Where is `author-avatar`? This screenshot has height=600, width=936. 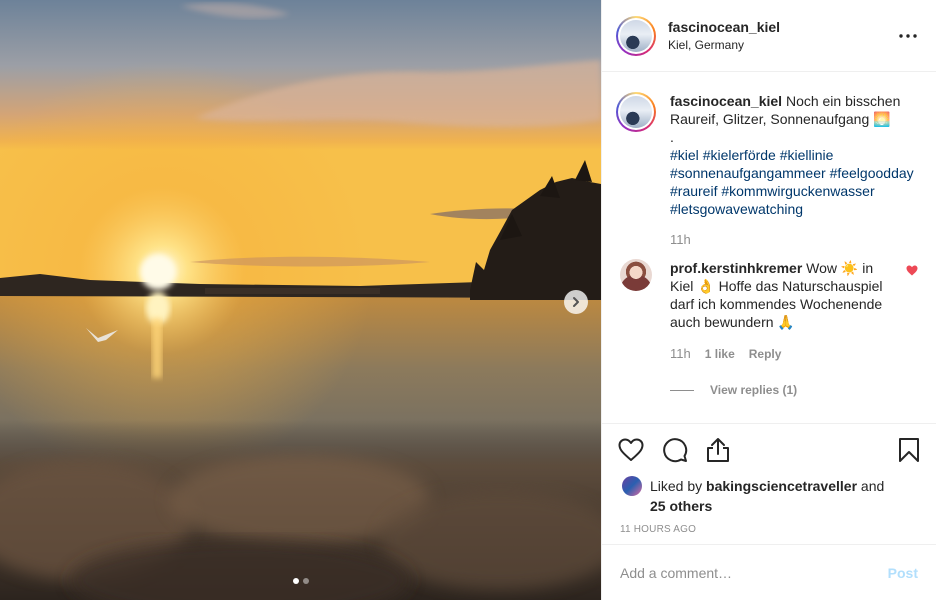
author-avatar is located at coordinates (636, 35).